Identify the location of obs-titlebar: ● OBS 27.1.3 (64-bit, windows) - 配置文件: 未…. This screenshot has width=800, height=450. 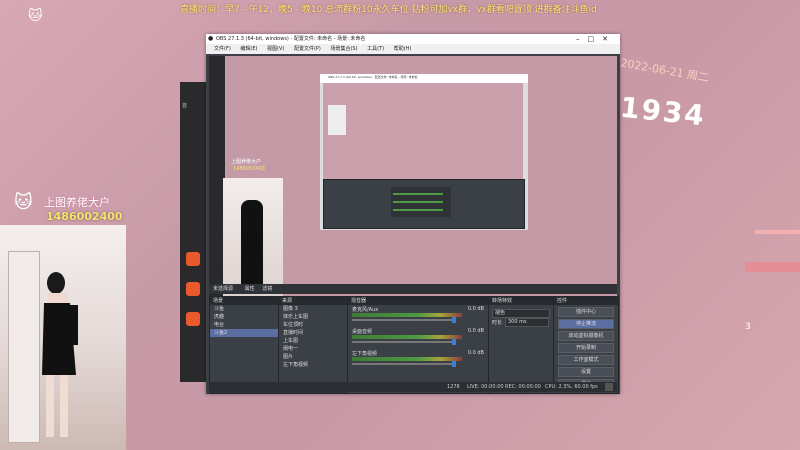
(413, 39).